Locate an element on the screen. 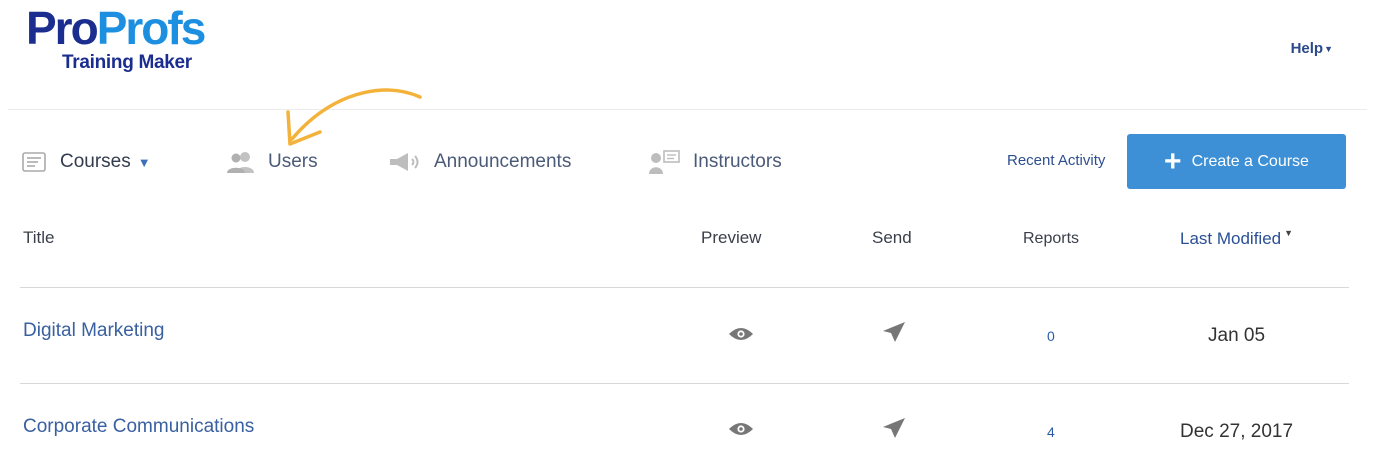 The width and height of the screenshot is (1375, 475). column-header-send: Send is located at coordinates (892, 237).